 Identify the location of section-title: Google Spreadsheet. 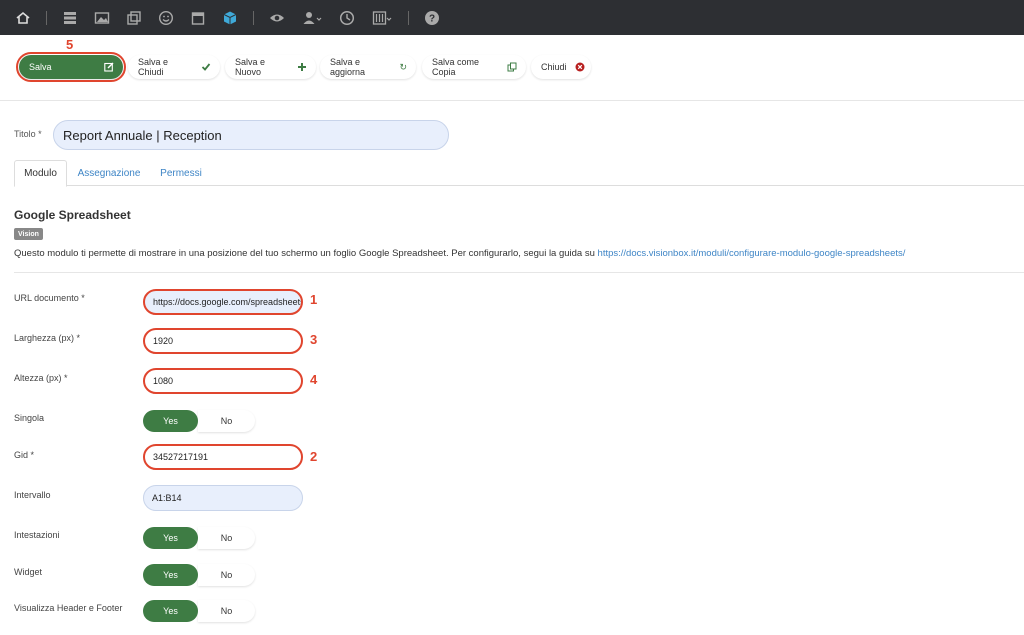
(72, 215).